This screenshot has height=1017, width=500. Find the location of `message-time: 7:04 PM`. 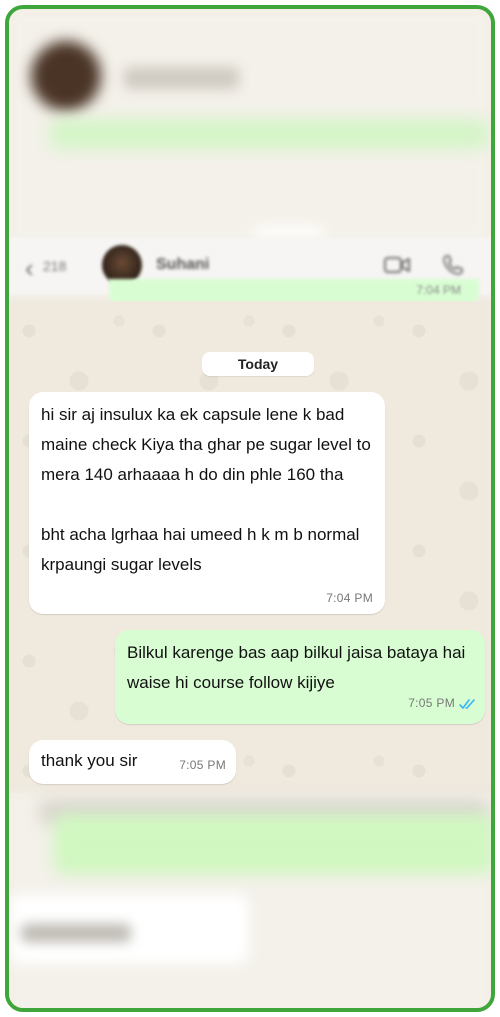

message-time: 7:04 PM is located at coordinates (349, 598).